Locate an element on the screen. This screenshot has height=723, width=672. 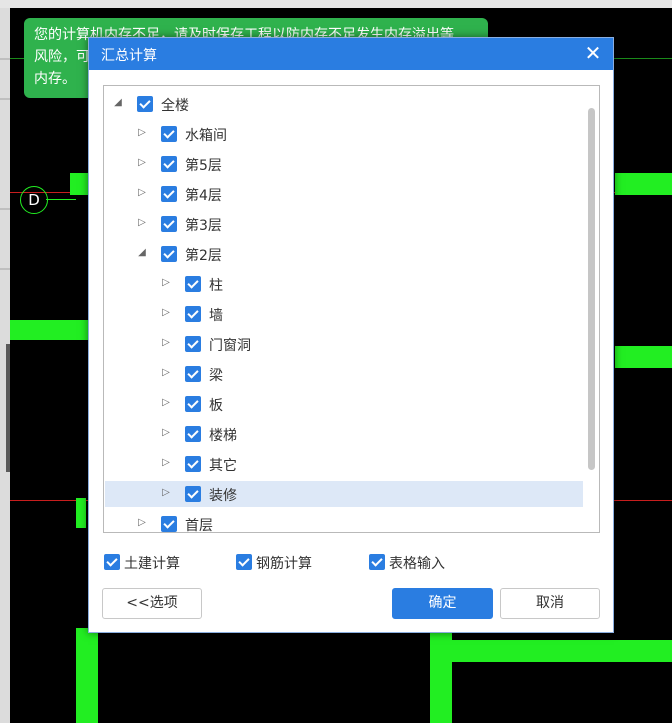
tree-item-floor: ▷ 第4层 is located at coordinates (344, 194).